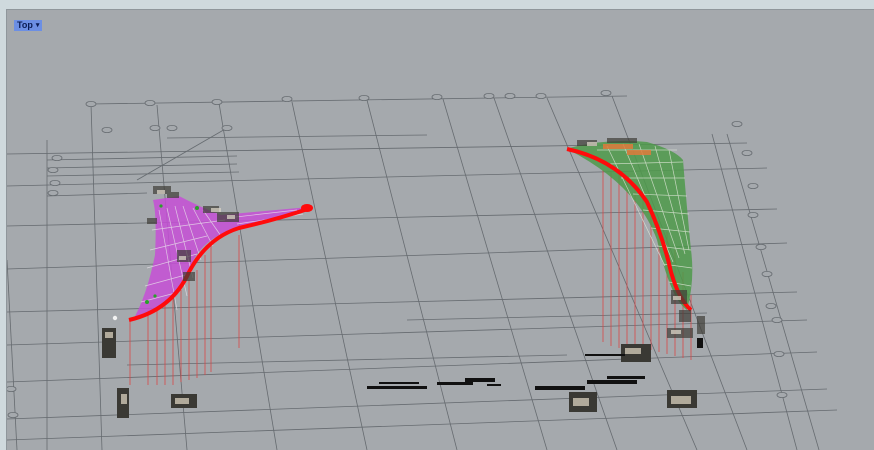  What do you see at coordinates (38, 25) in the screenshot?
I see `dropdown-arrow-icon: ▾` at bounding box center [38, 25].